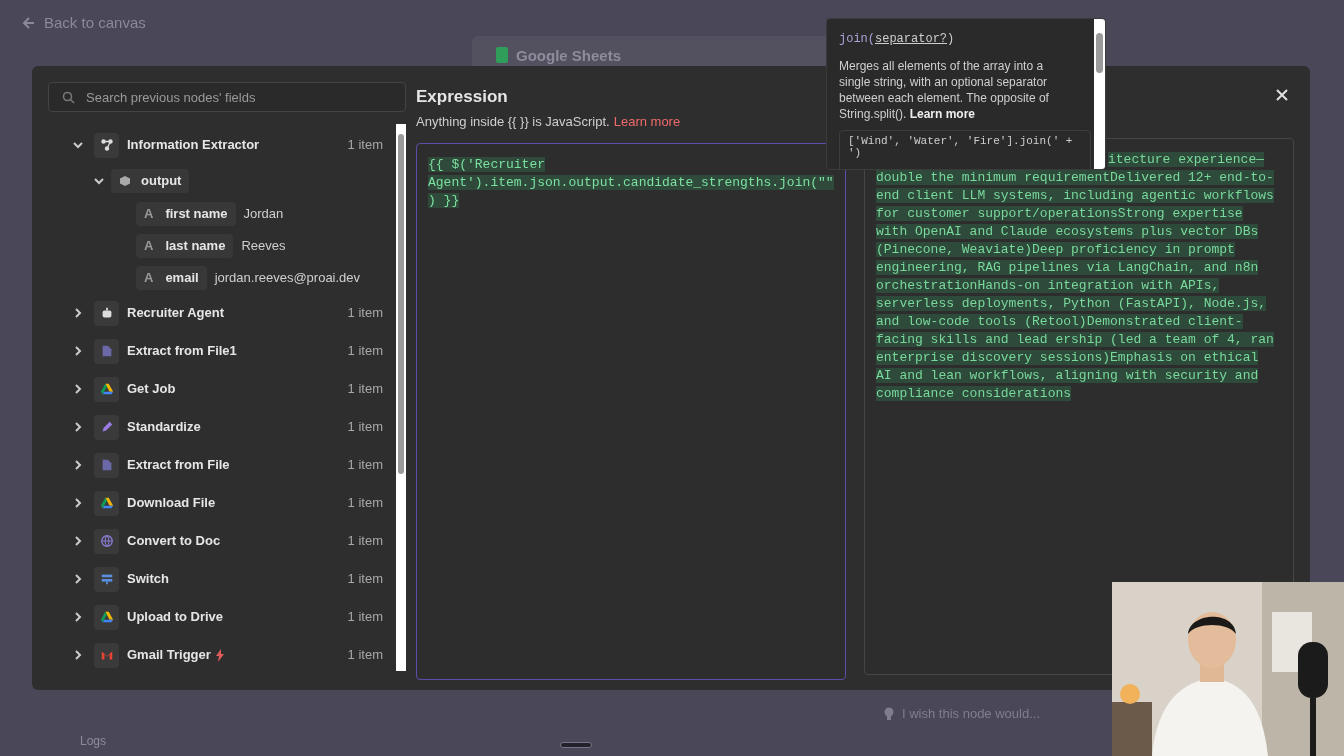 This screenshot has width=1344, height=756. What do you see at coordinates (569, 55) in the screenshot?
I see `node-title: Google Sheets` at bounding box center [569, 55].